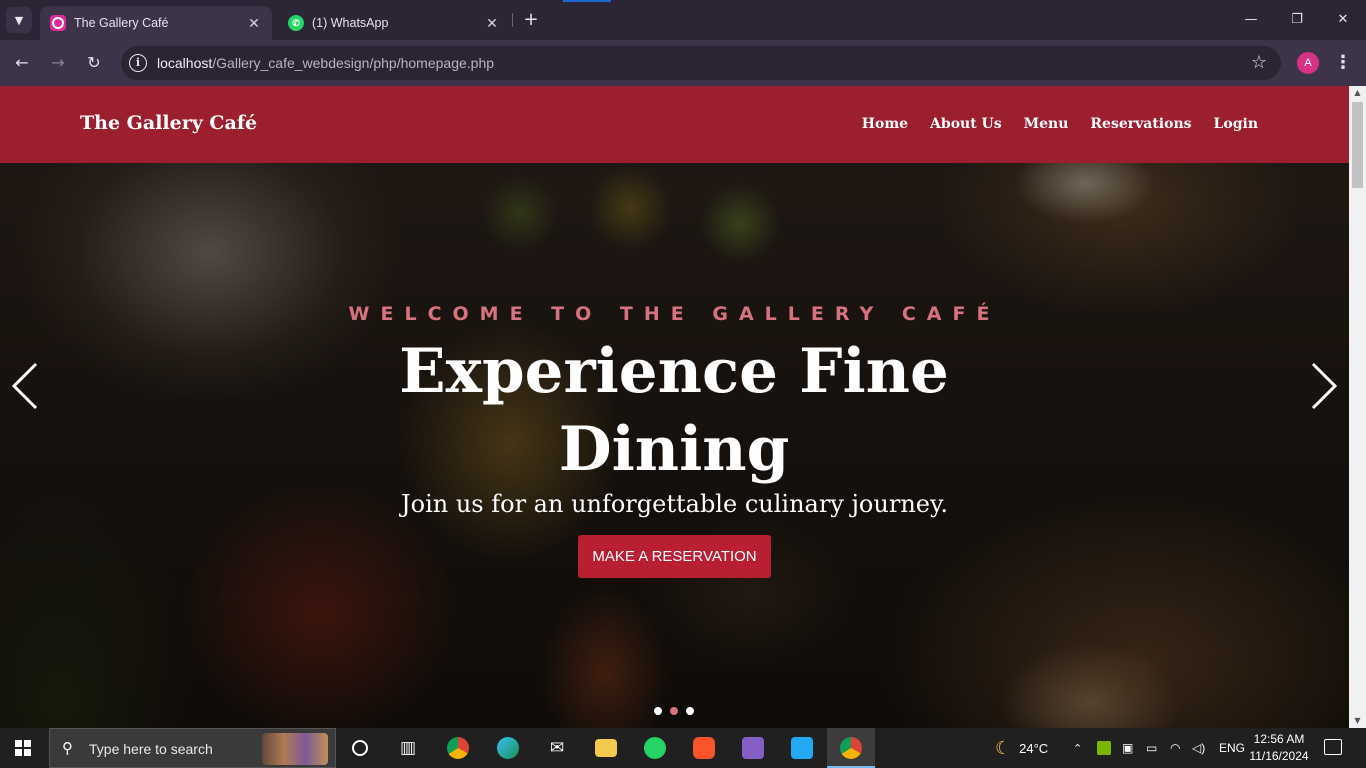  What do you see at coordinates (408, 748) in the screenshot?
I see `task-view-icon: ▥` at bounding box center [408, 748].